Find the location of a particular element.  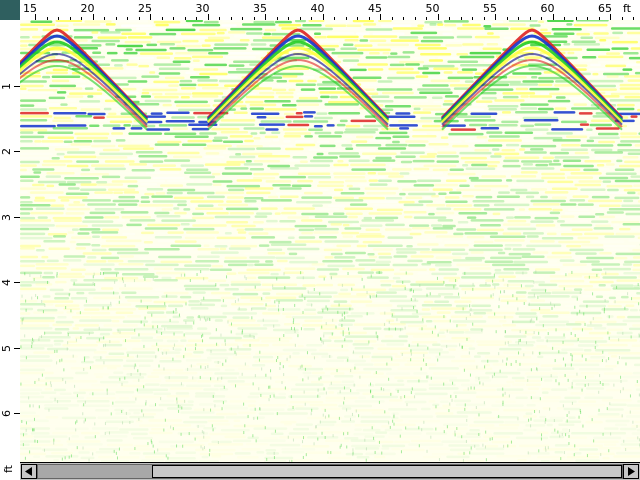

scroll-thumb is located at coordinates (387, 471).